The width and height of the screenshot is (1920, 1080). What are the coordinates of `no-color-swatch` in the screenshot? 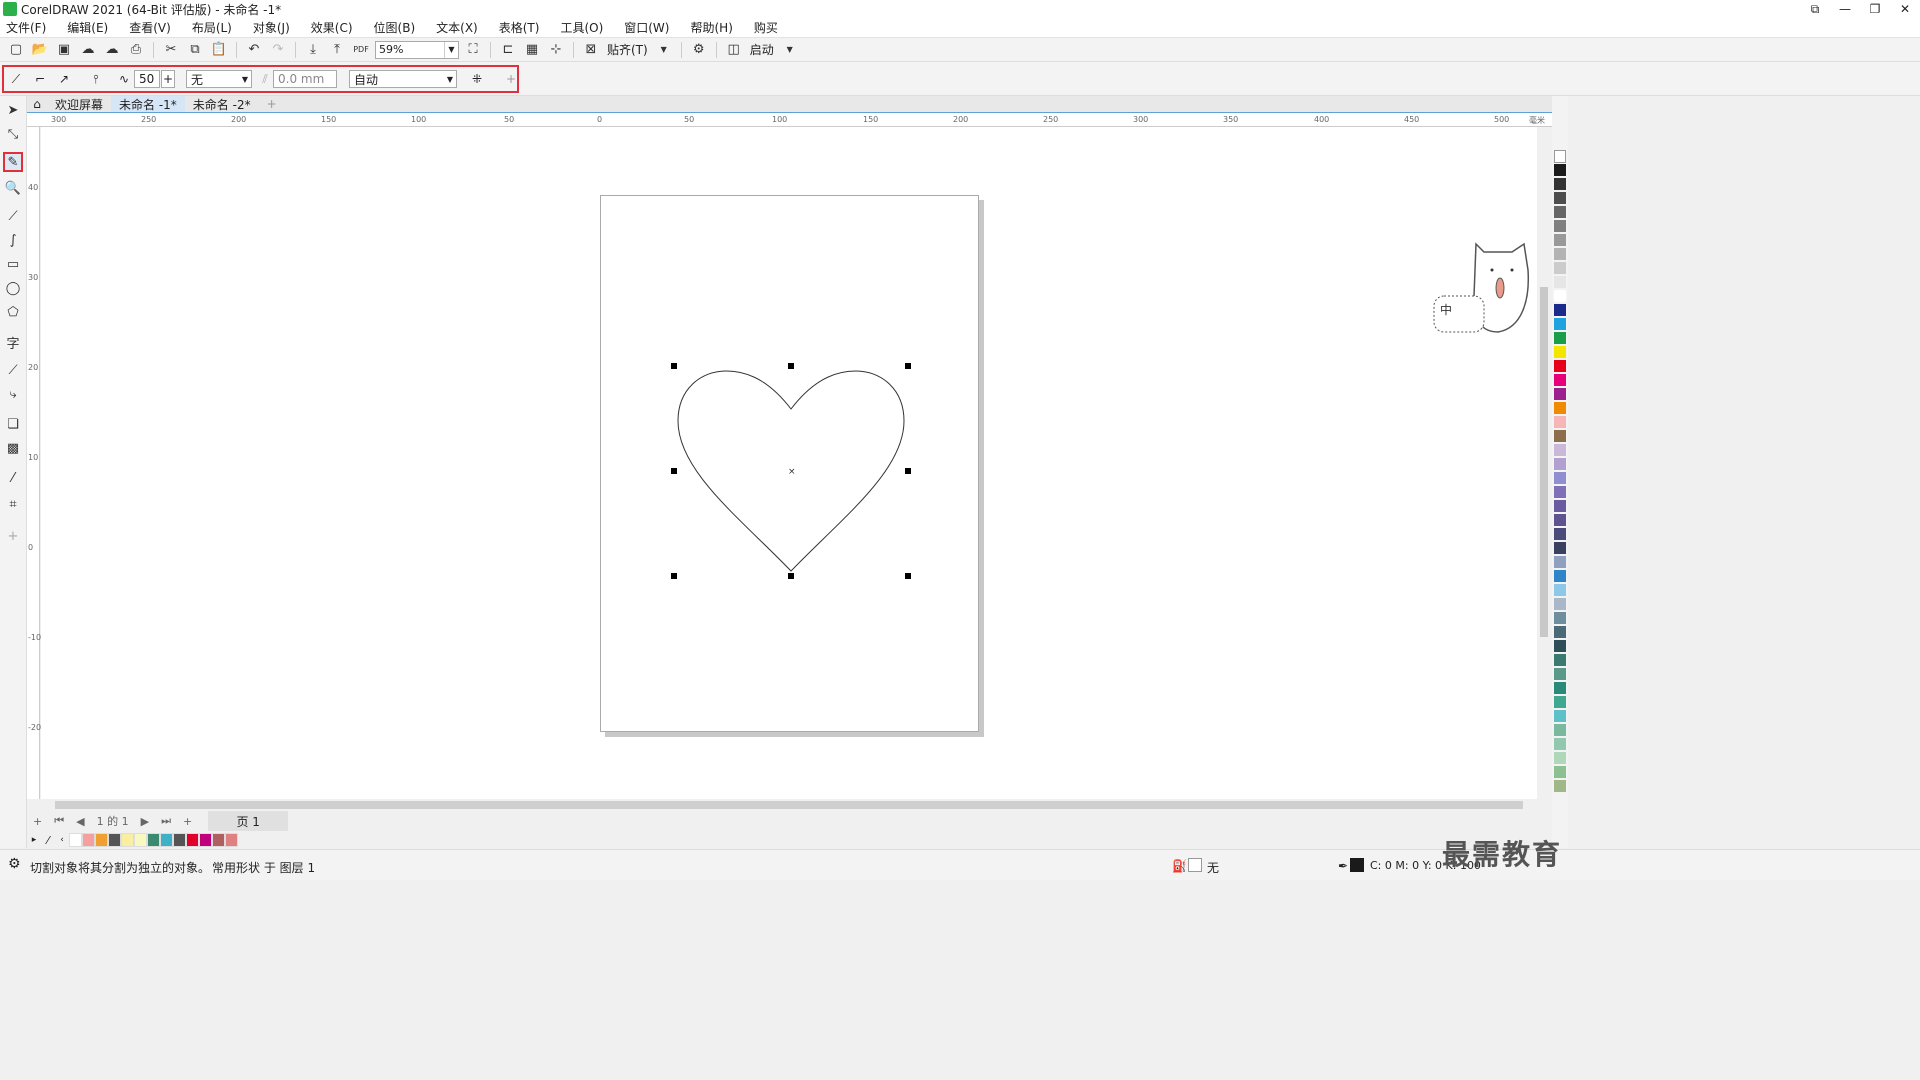 It's located at (1560, 156).